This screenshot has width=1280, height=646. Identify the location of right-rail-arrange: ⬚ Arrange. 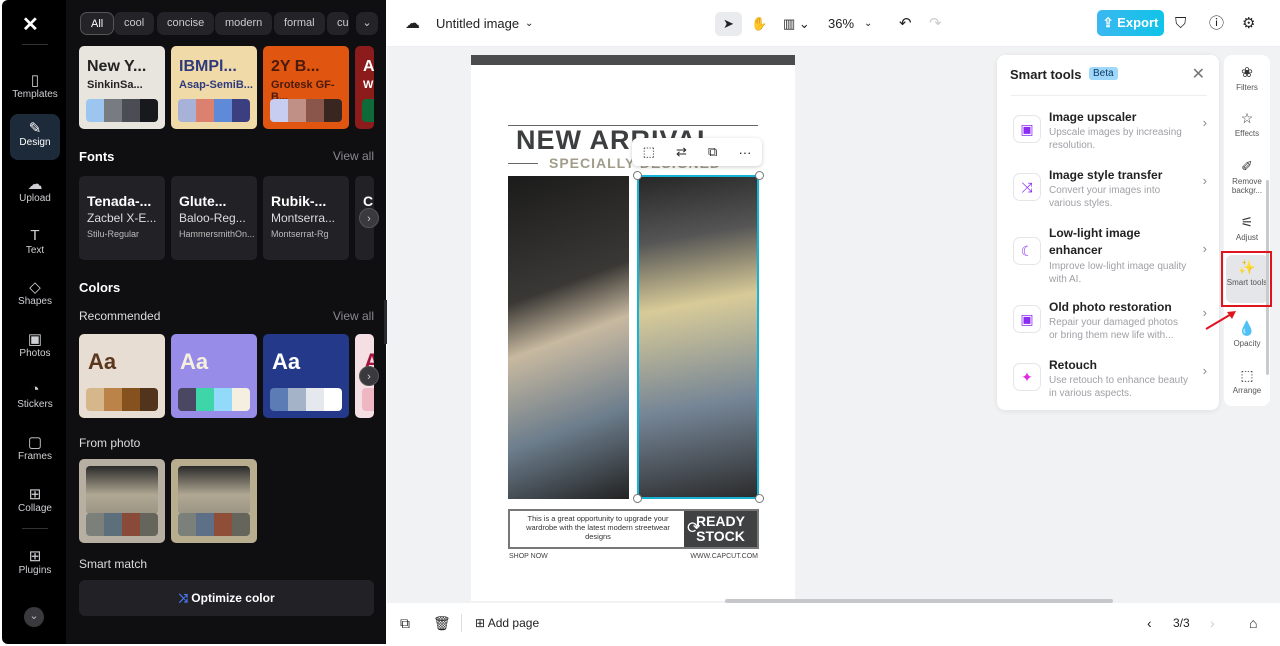
(1247, 381).